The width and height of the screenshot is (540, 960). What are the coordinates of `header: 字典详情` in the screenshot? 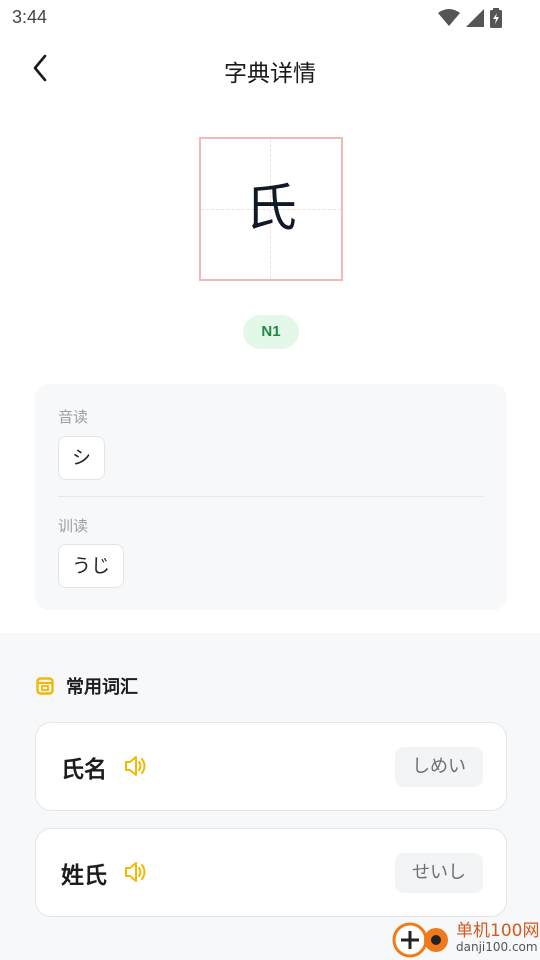 It's located at (270, 68).